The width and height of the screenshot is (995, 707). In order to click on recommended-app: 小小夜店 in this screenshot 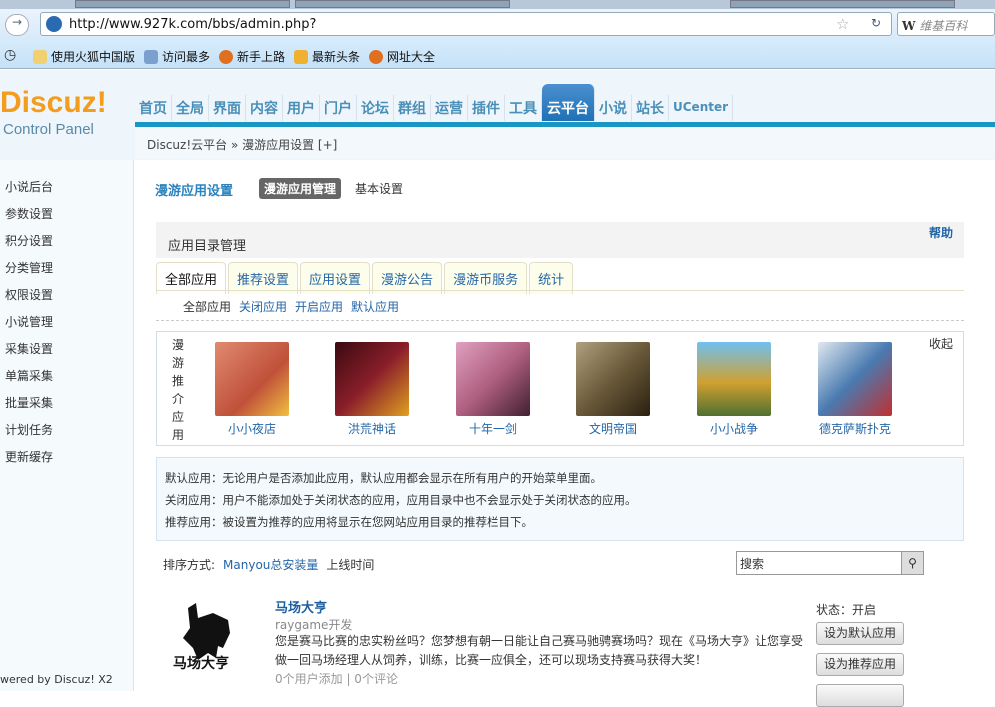, I will do `click(252, 389)`.